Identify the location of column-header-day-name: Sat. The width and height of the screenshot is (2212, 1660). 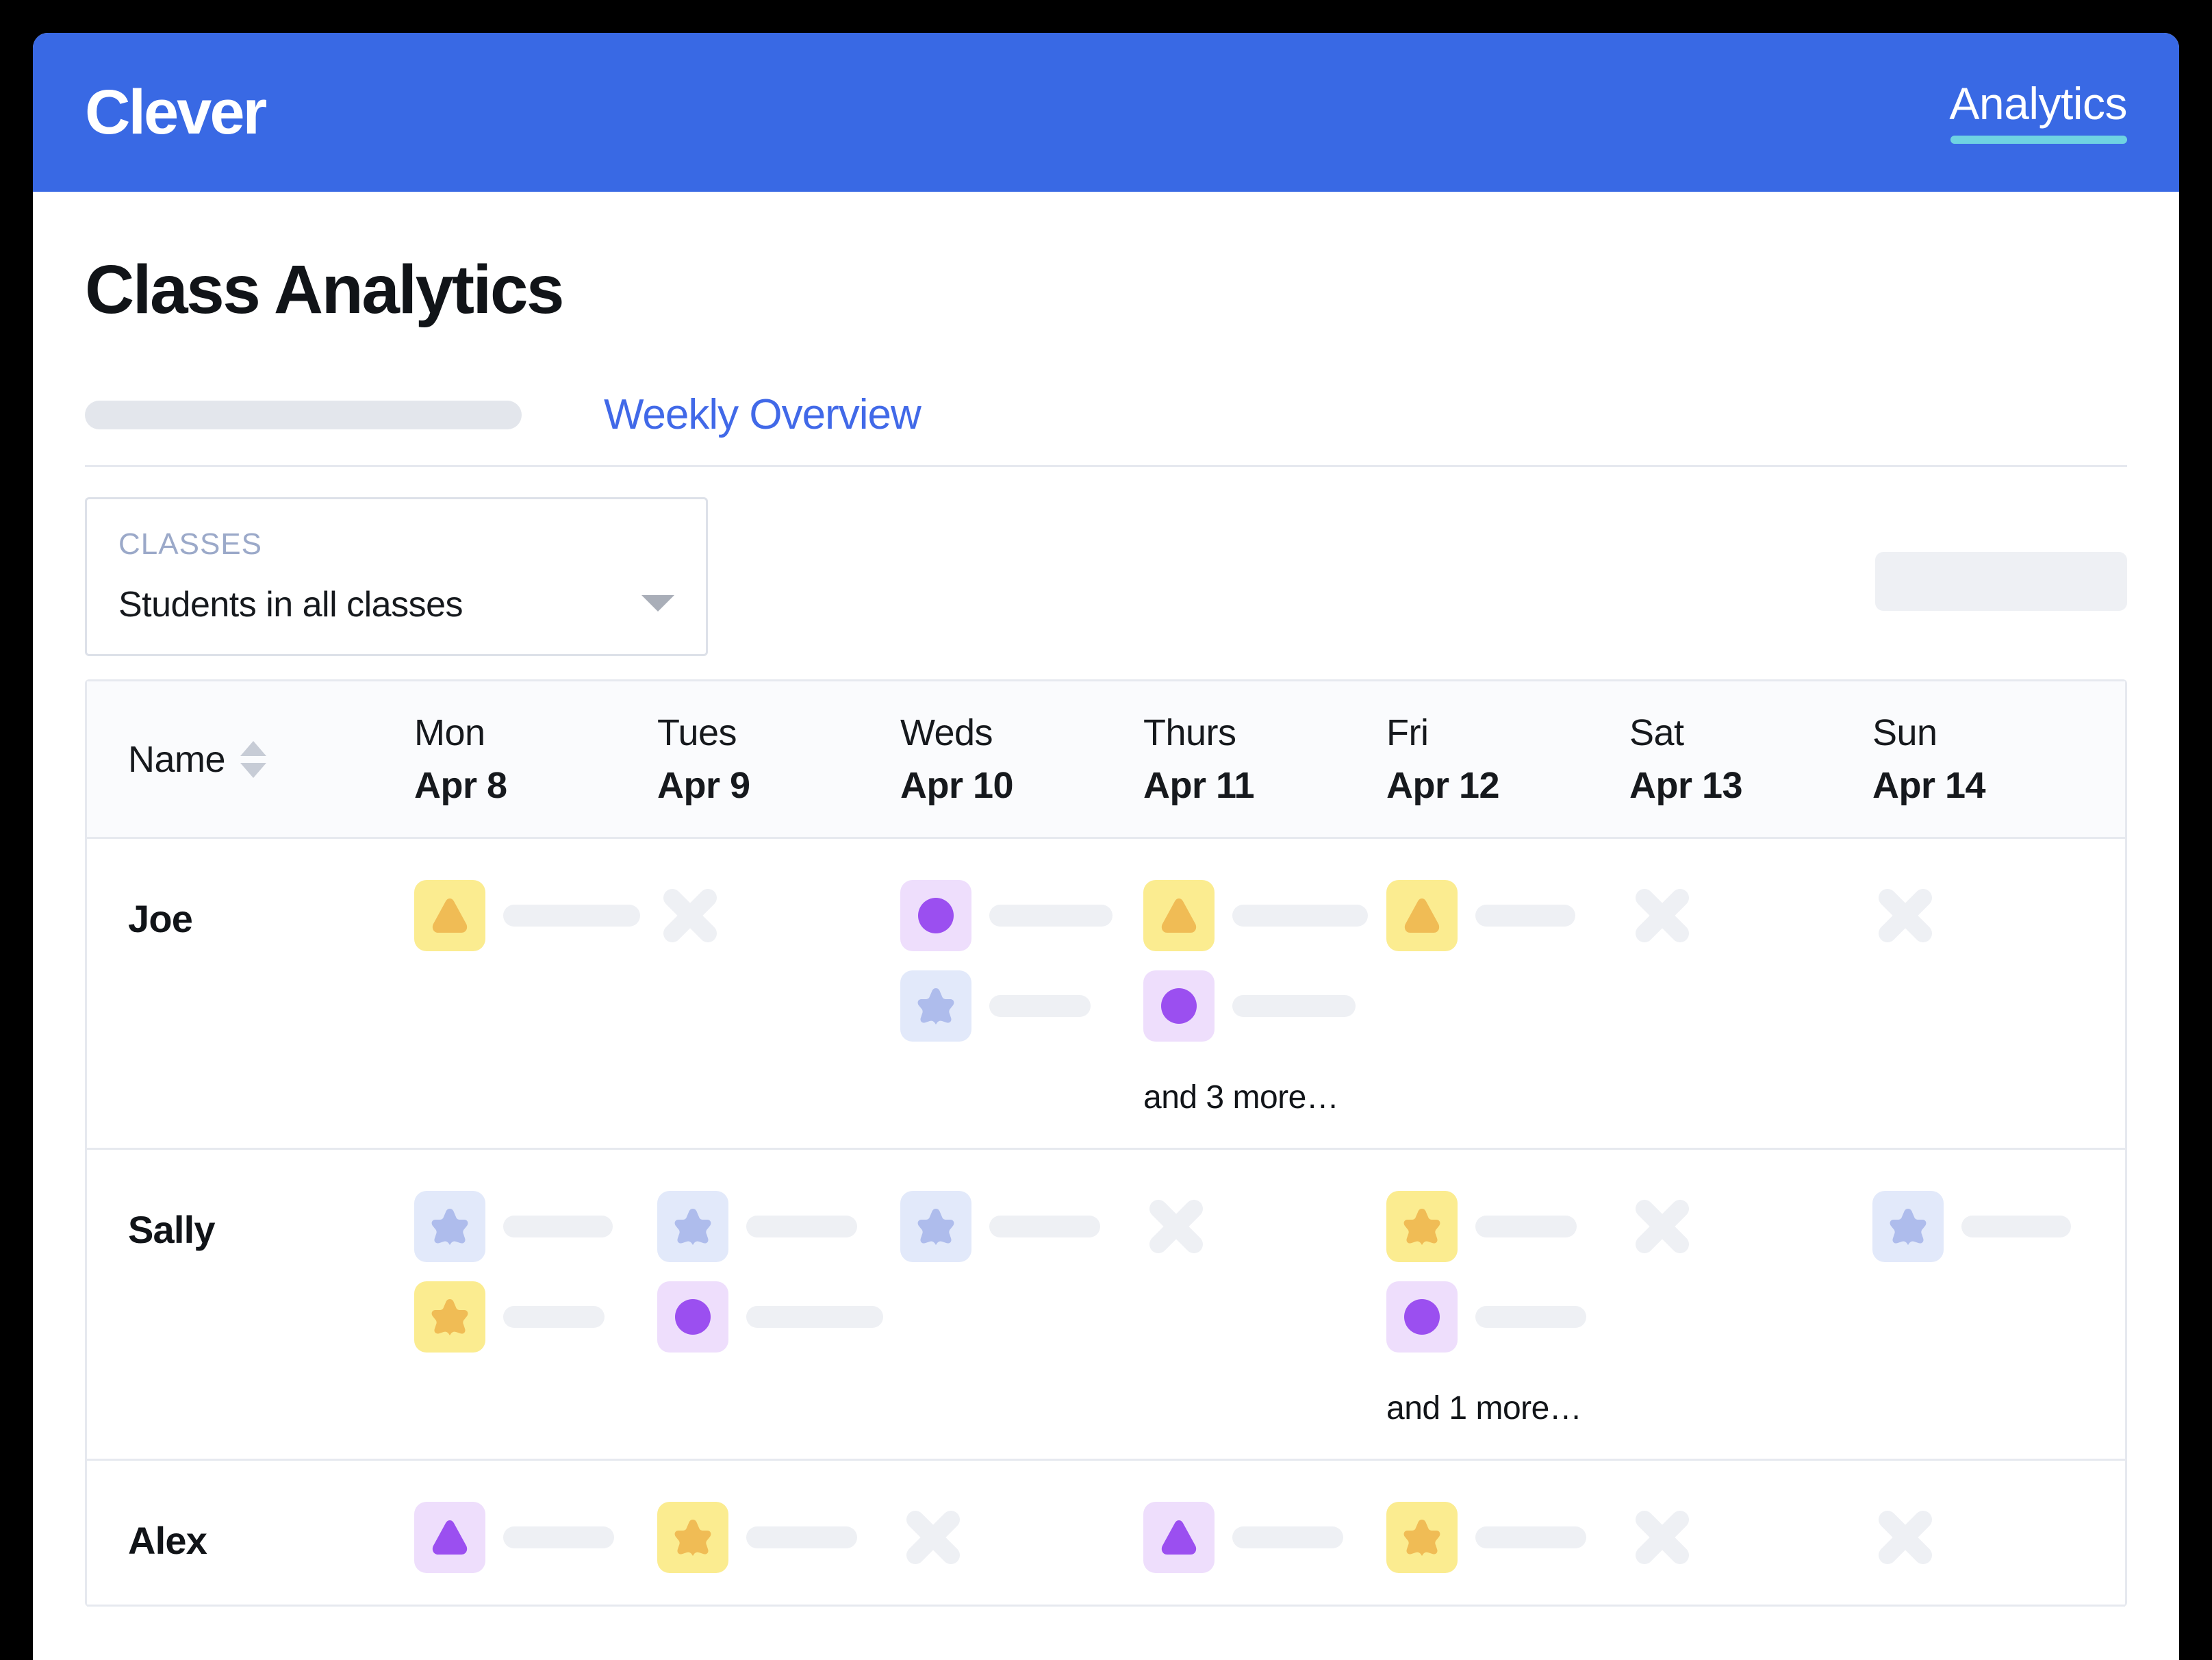
(1656, 733).